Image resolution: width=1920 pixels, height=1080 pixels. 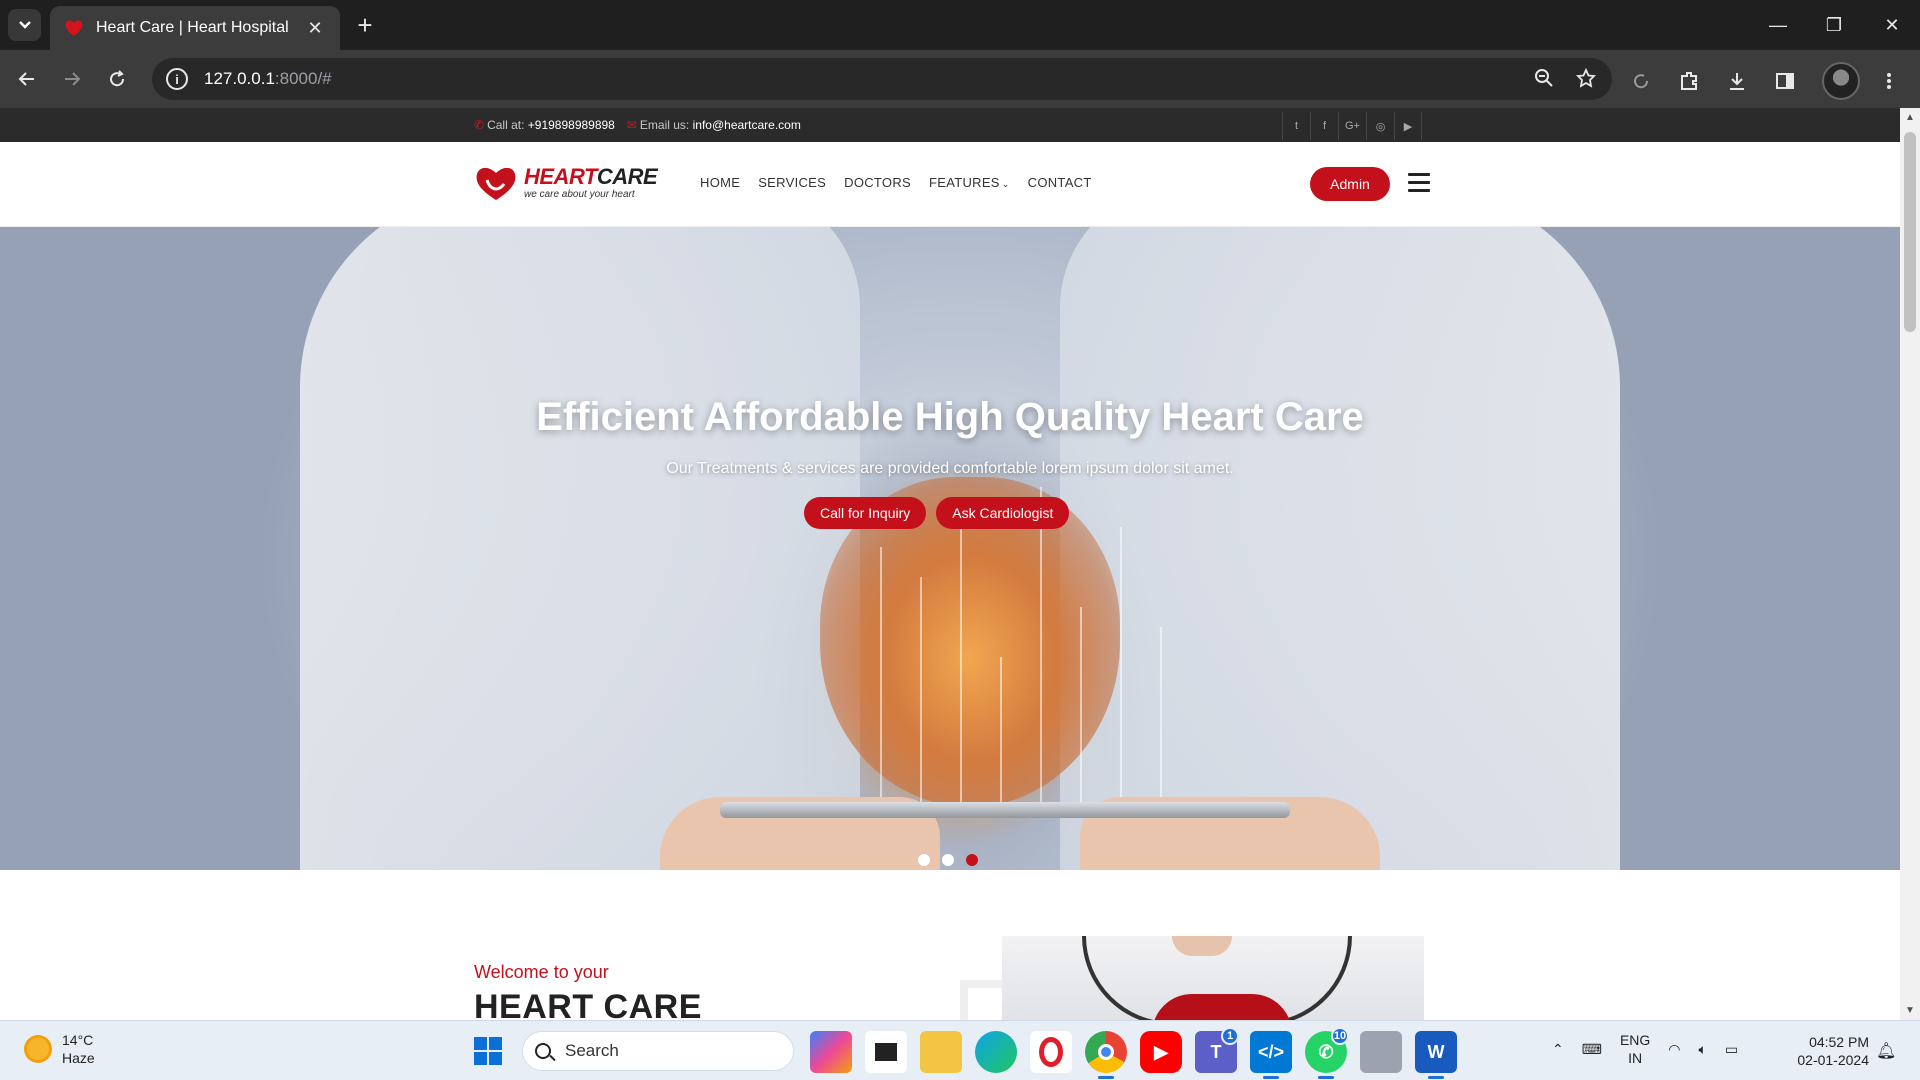 I want to click on logo-name-red: HEART, so click(x=560, y=176).